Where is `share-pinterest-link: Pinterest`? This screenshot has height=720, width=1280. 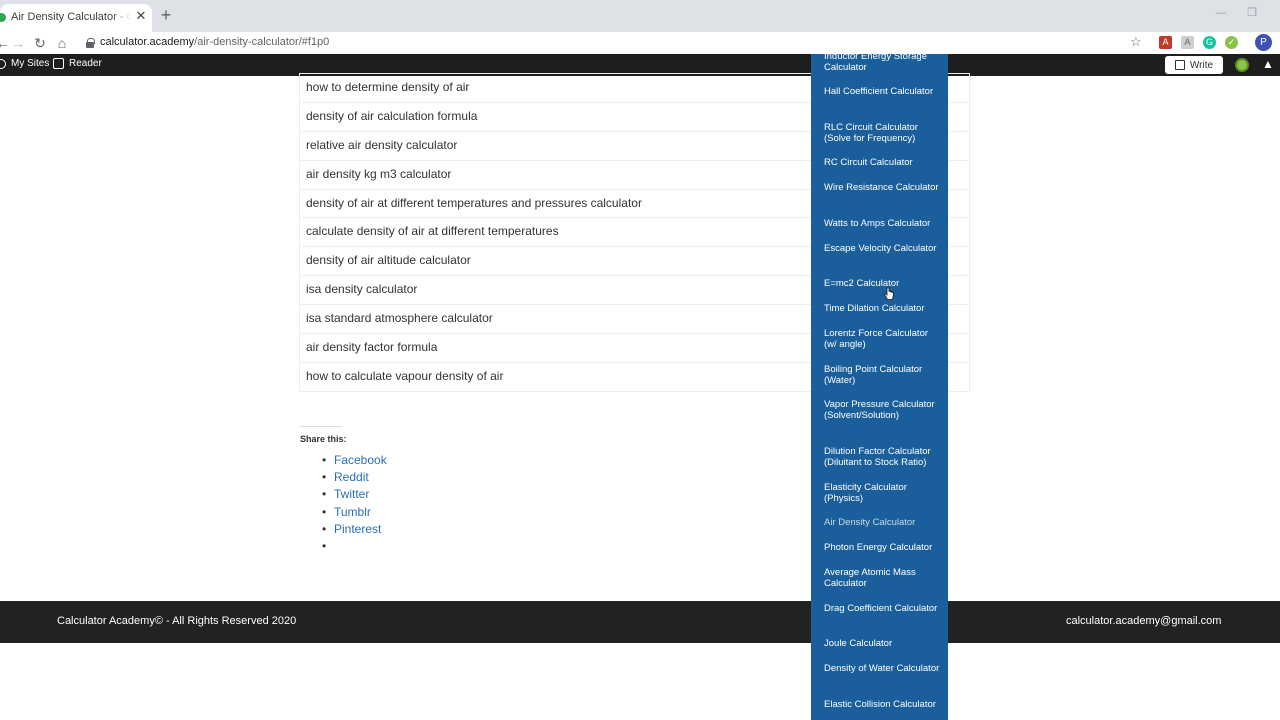 share-pinterest-link: Pinterest is located at coordinates (357, 529).